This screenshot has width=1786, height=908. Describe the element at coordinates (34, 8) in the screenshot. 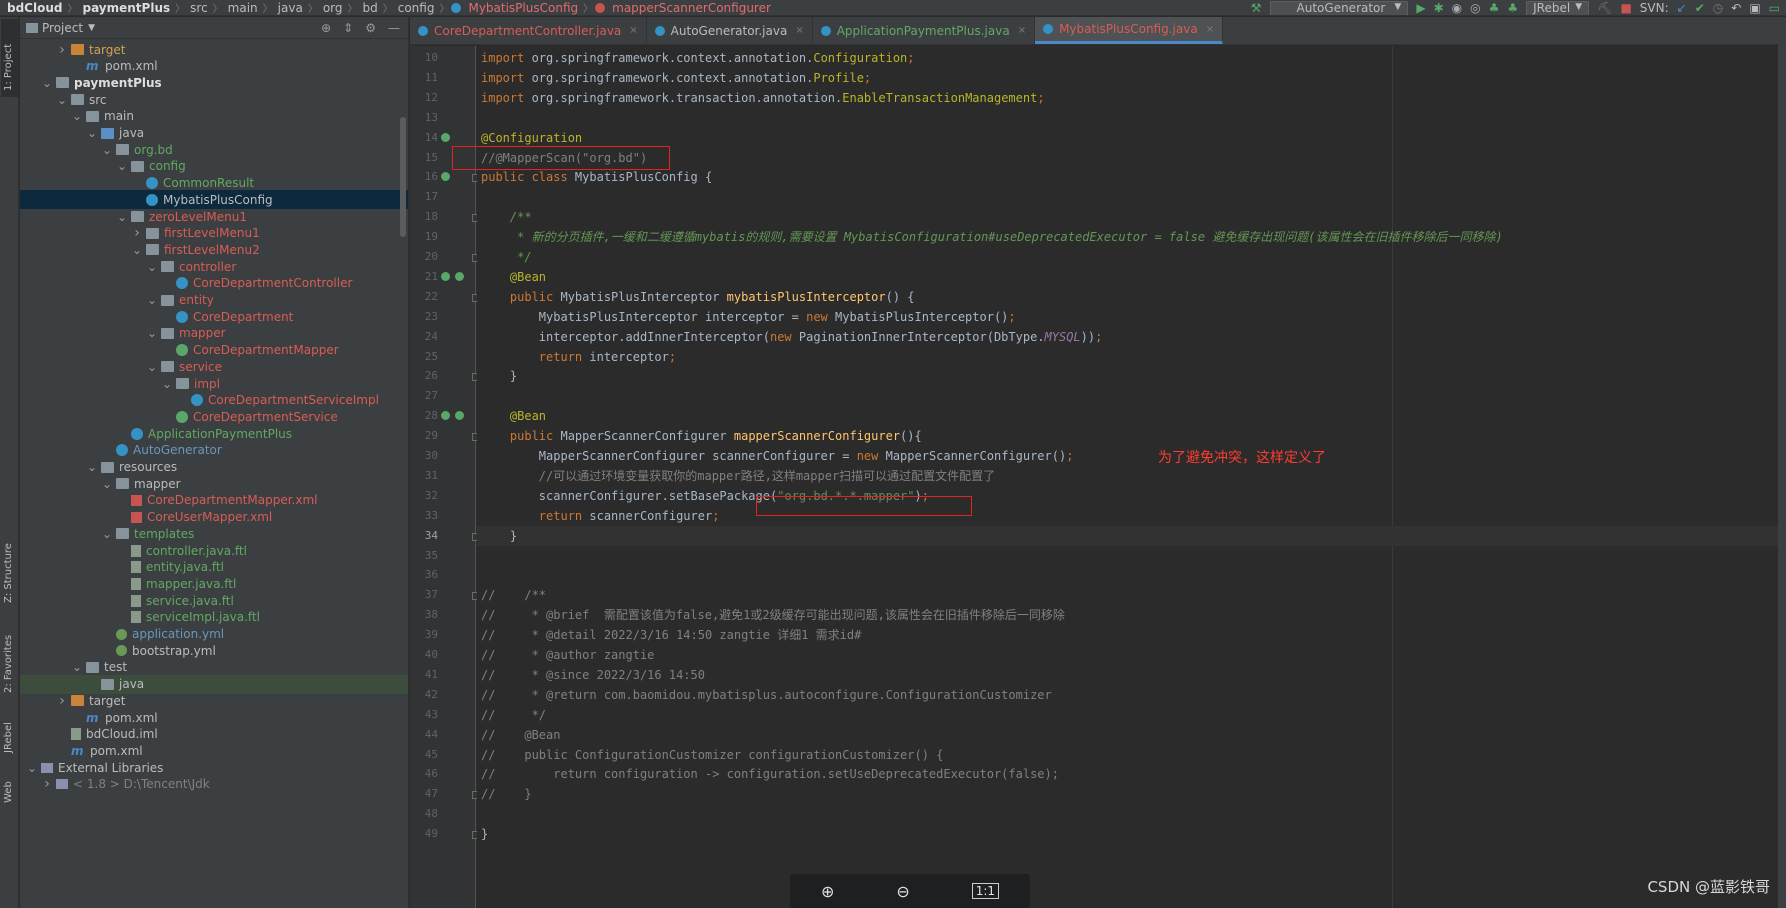

I see `breadcrumb-item: bdCloud` at that location.